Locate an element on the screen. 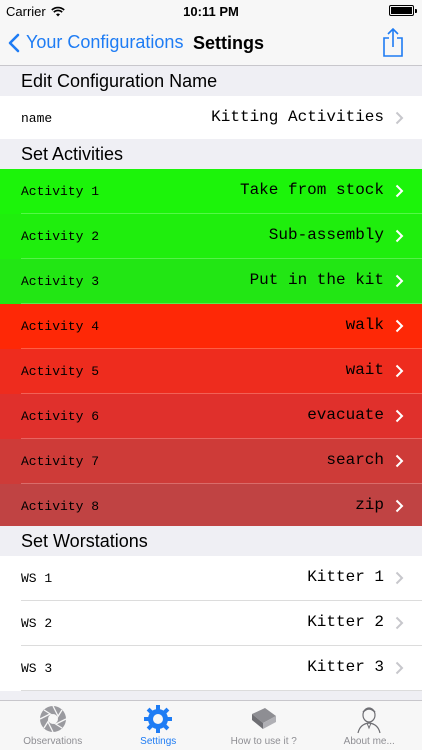  activity-row: Activity 8 zip is located at coordinates (211, 506).